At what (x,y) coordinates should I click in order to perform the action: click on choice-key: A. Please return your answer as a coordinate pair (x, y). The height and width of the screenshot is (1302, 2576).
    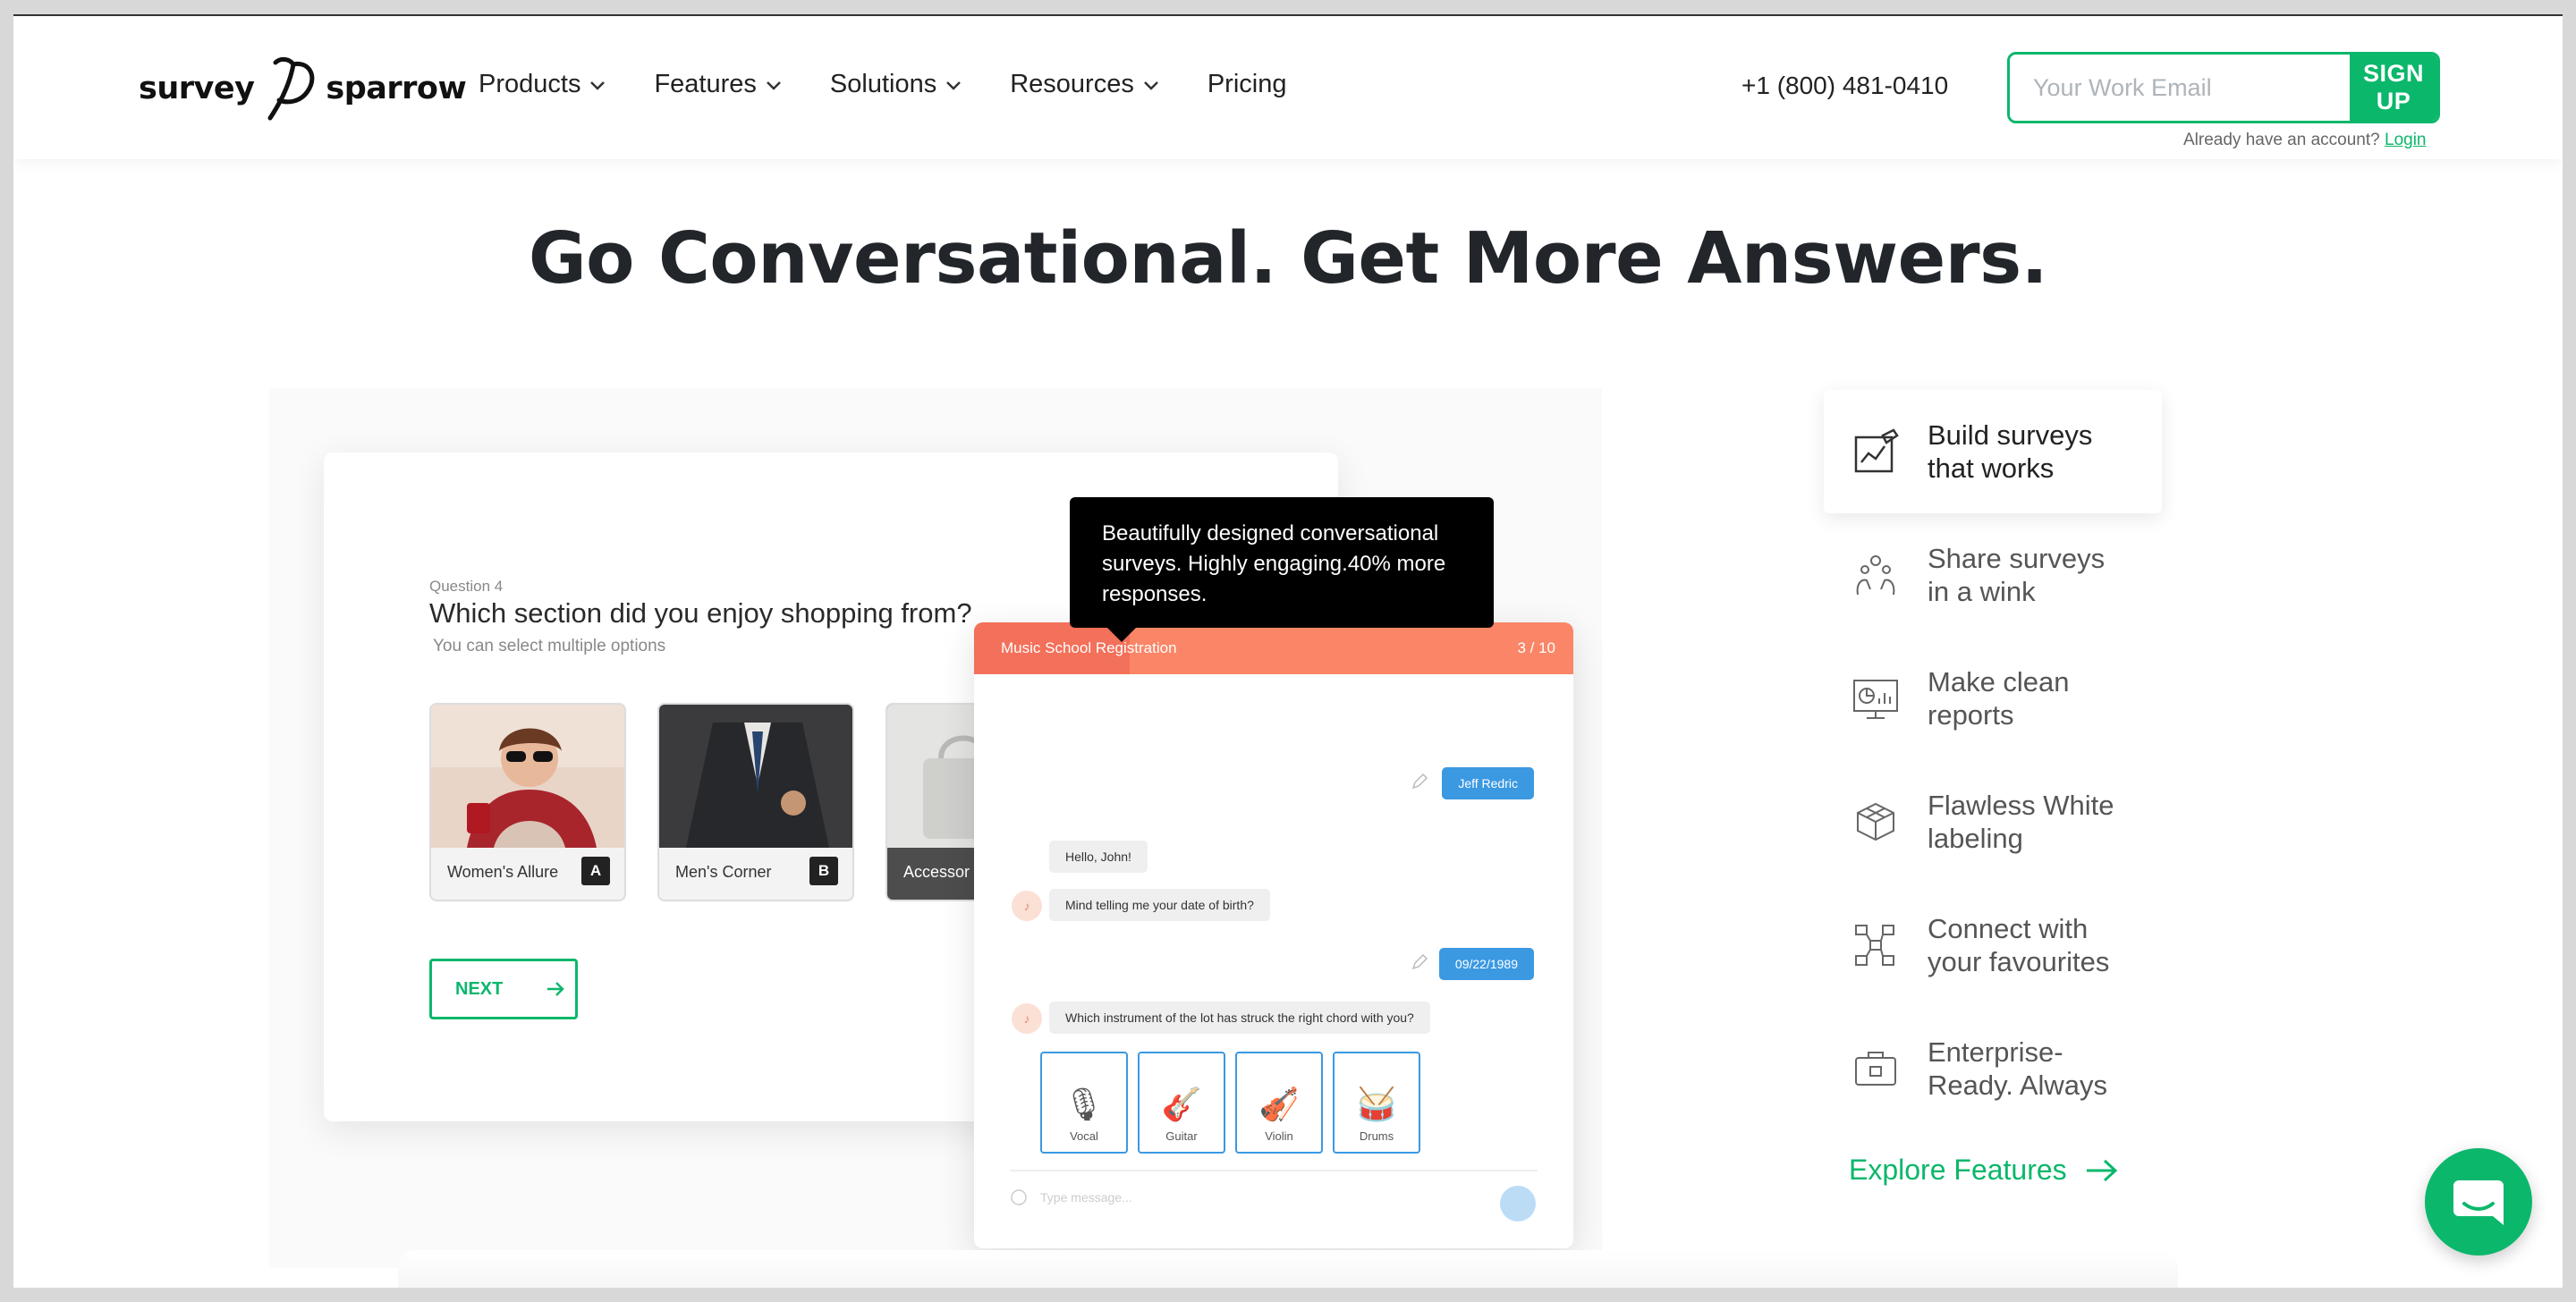
    Looking at the image, I should click on (595, 871).